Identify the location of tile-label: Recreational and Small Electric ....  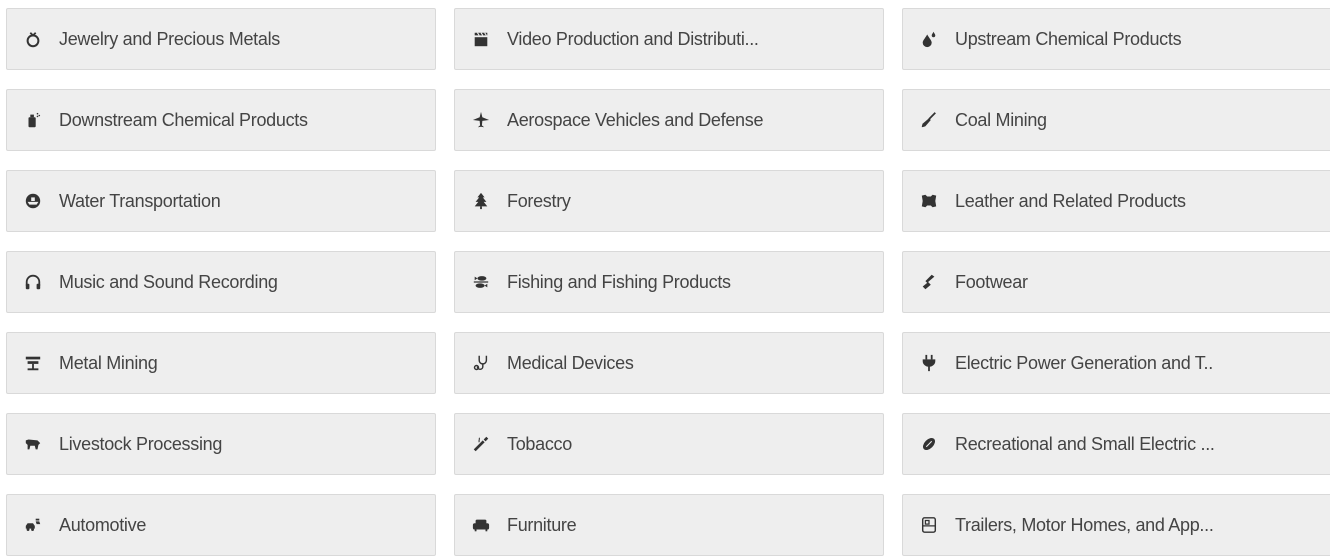
(1085, 443).